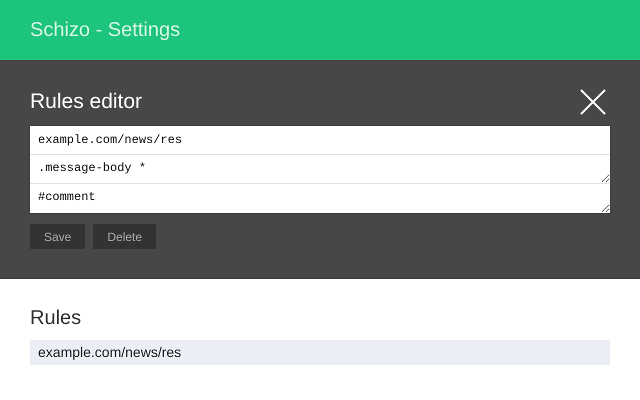 The image size is (640, 400). What do you see at coordinates (105, 30) in the screenshot?
I see `app-title: Schizo - Settings` at bounding box center [105, 30].